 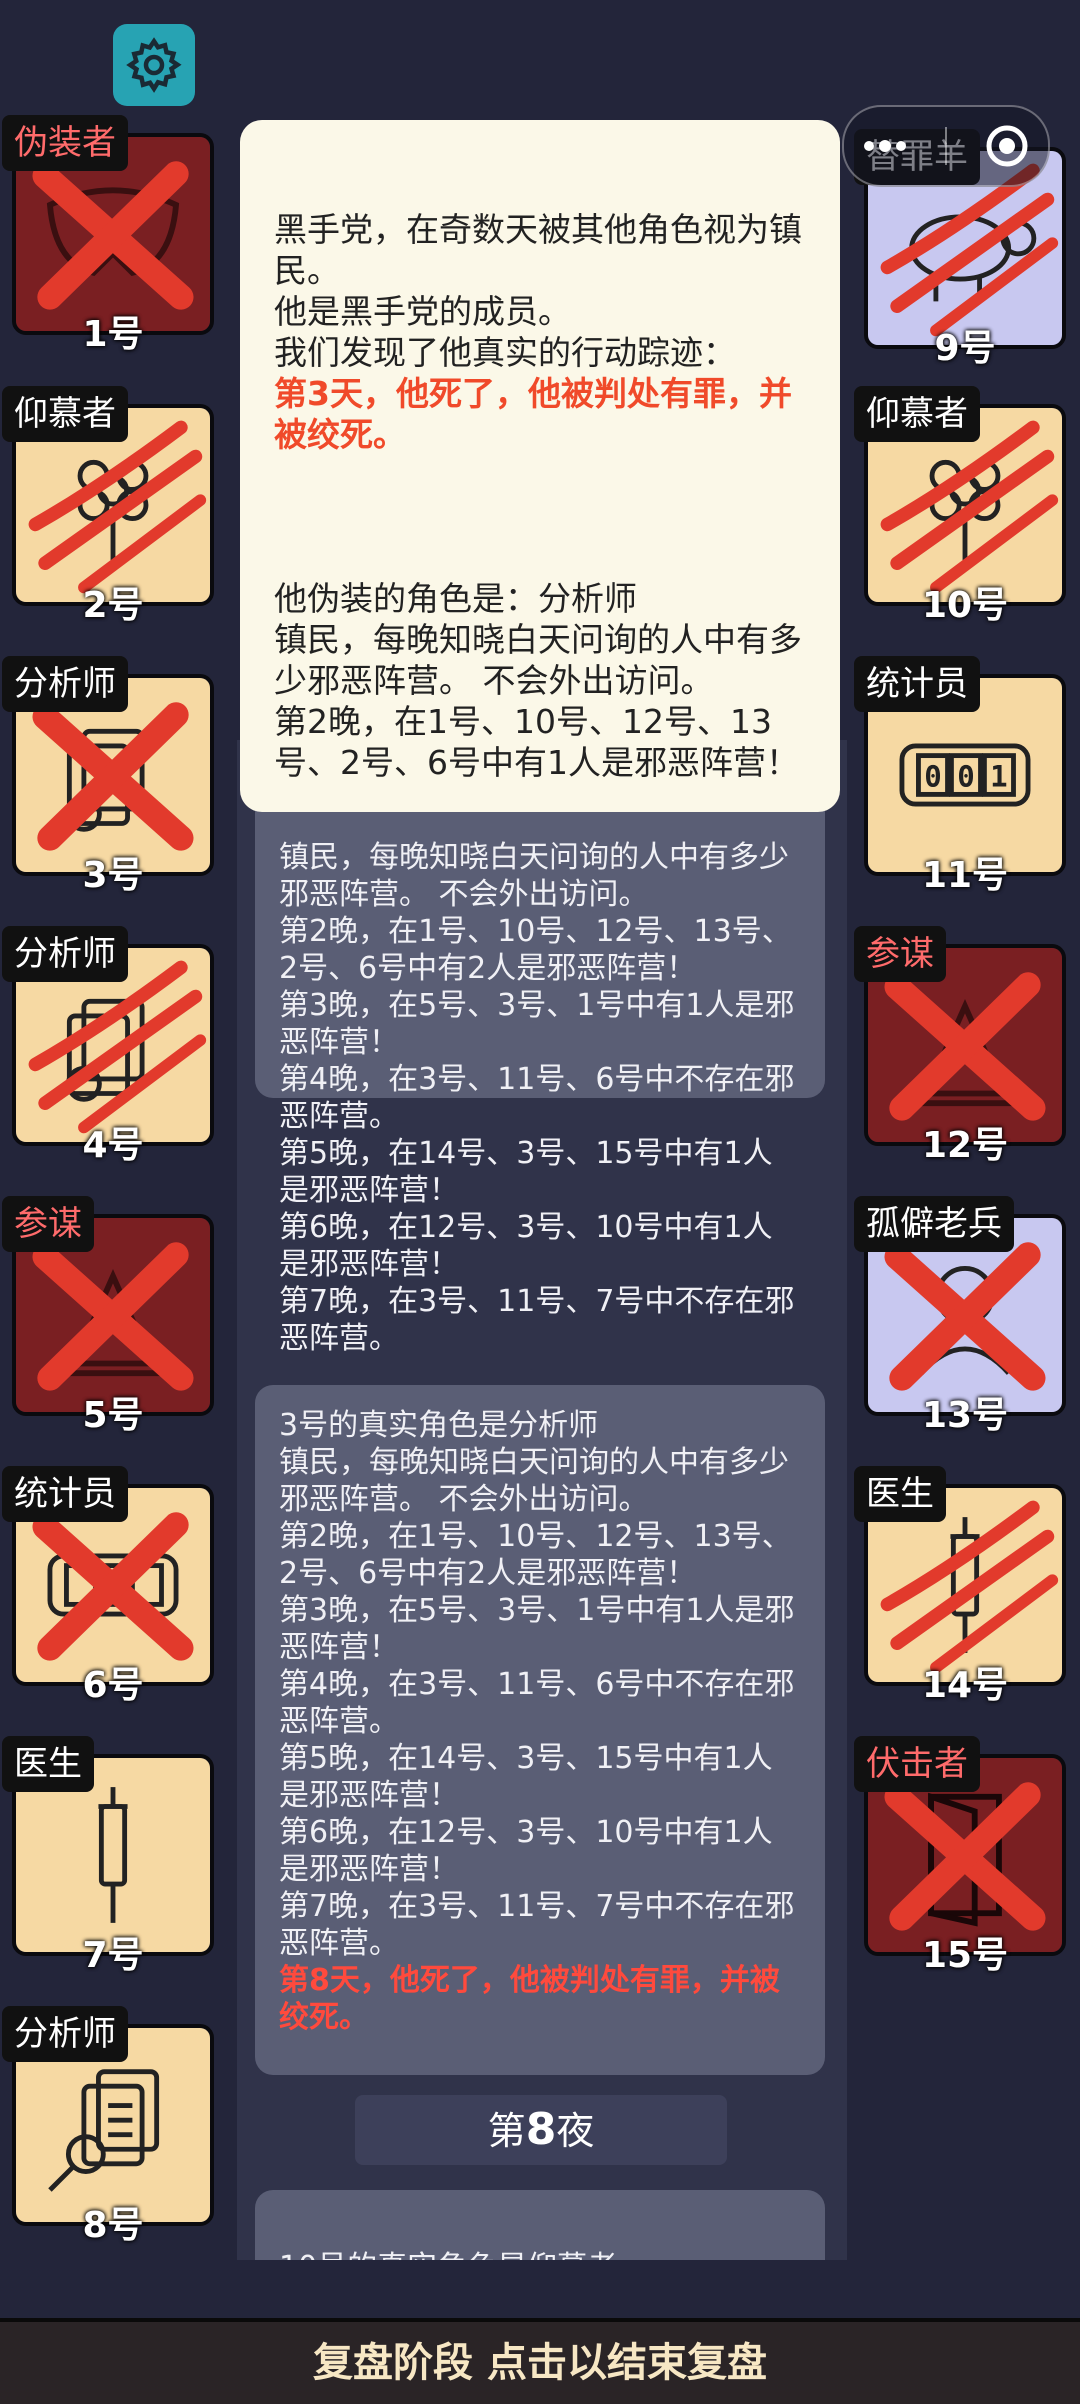 I want to click on player-card-14: 医生 14号, so click(x=960, y=1586).